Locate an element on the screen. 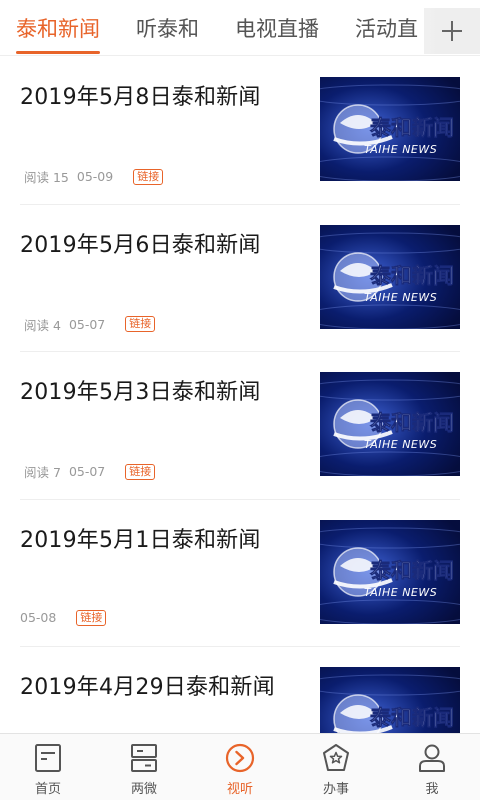  nav-audio-video: 视听 is located at coordinates (240, 767).